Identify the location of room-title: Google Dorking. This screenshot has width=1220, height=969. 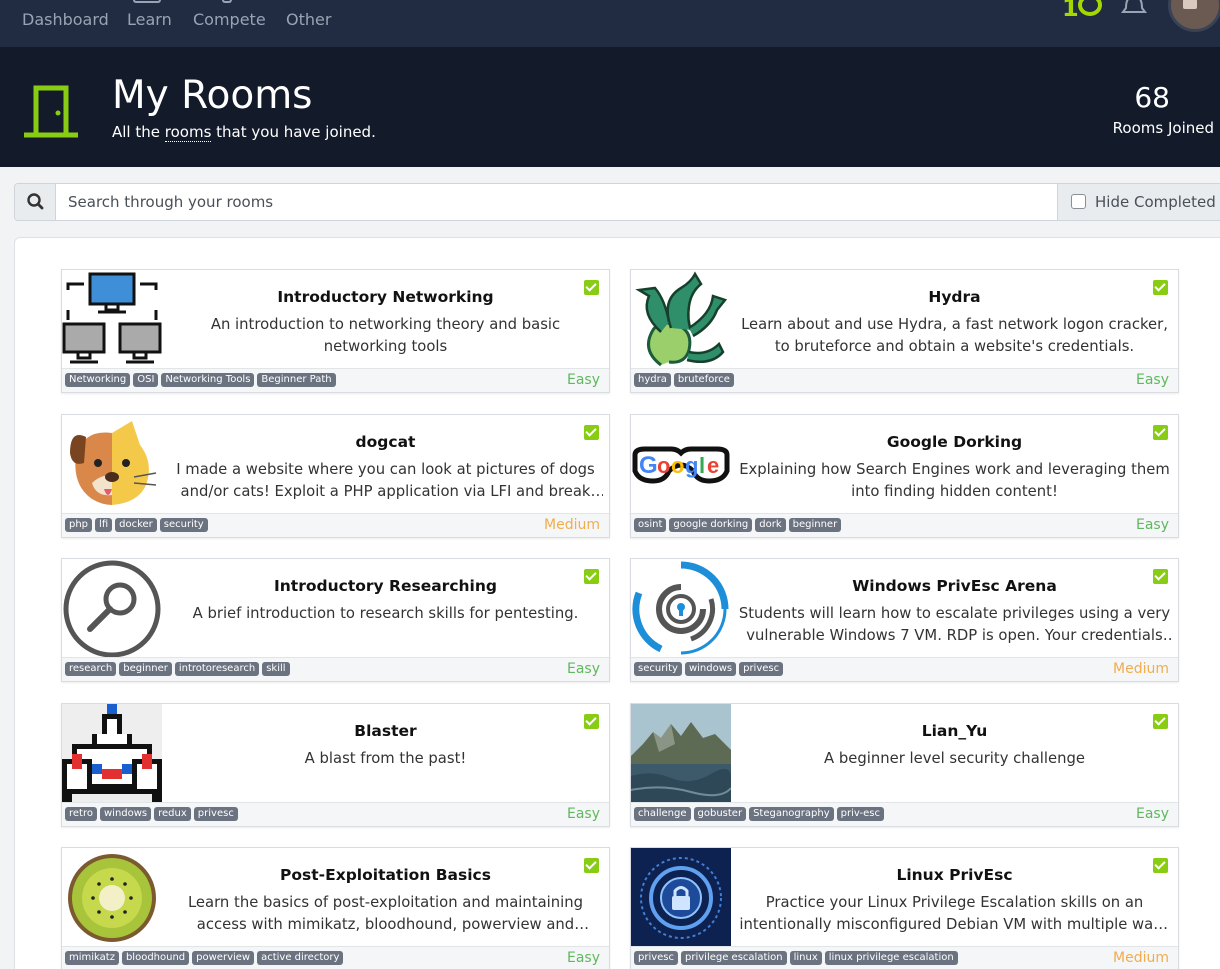
(954, 442).